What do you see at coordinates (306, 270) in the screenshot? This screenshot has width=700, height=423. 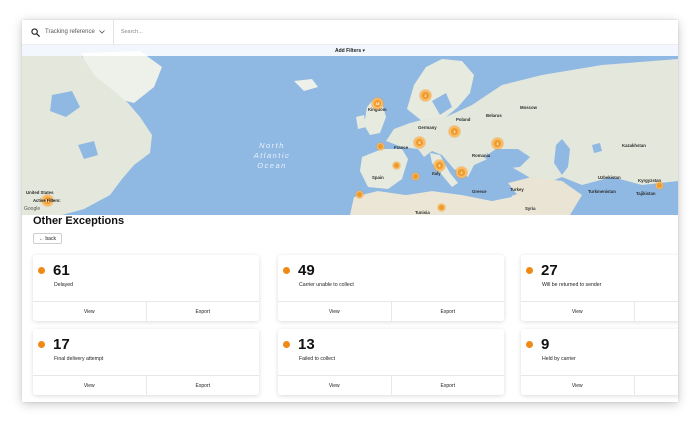 I see `exception-count: 49` at bounding box center [306, 270].